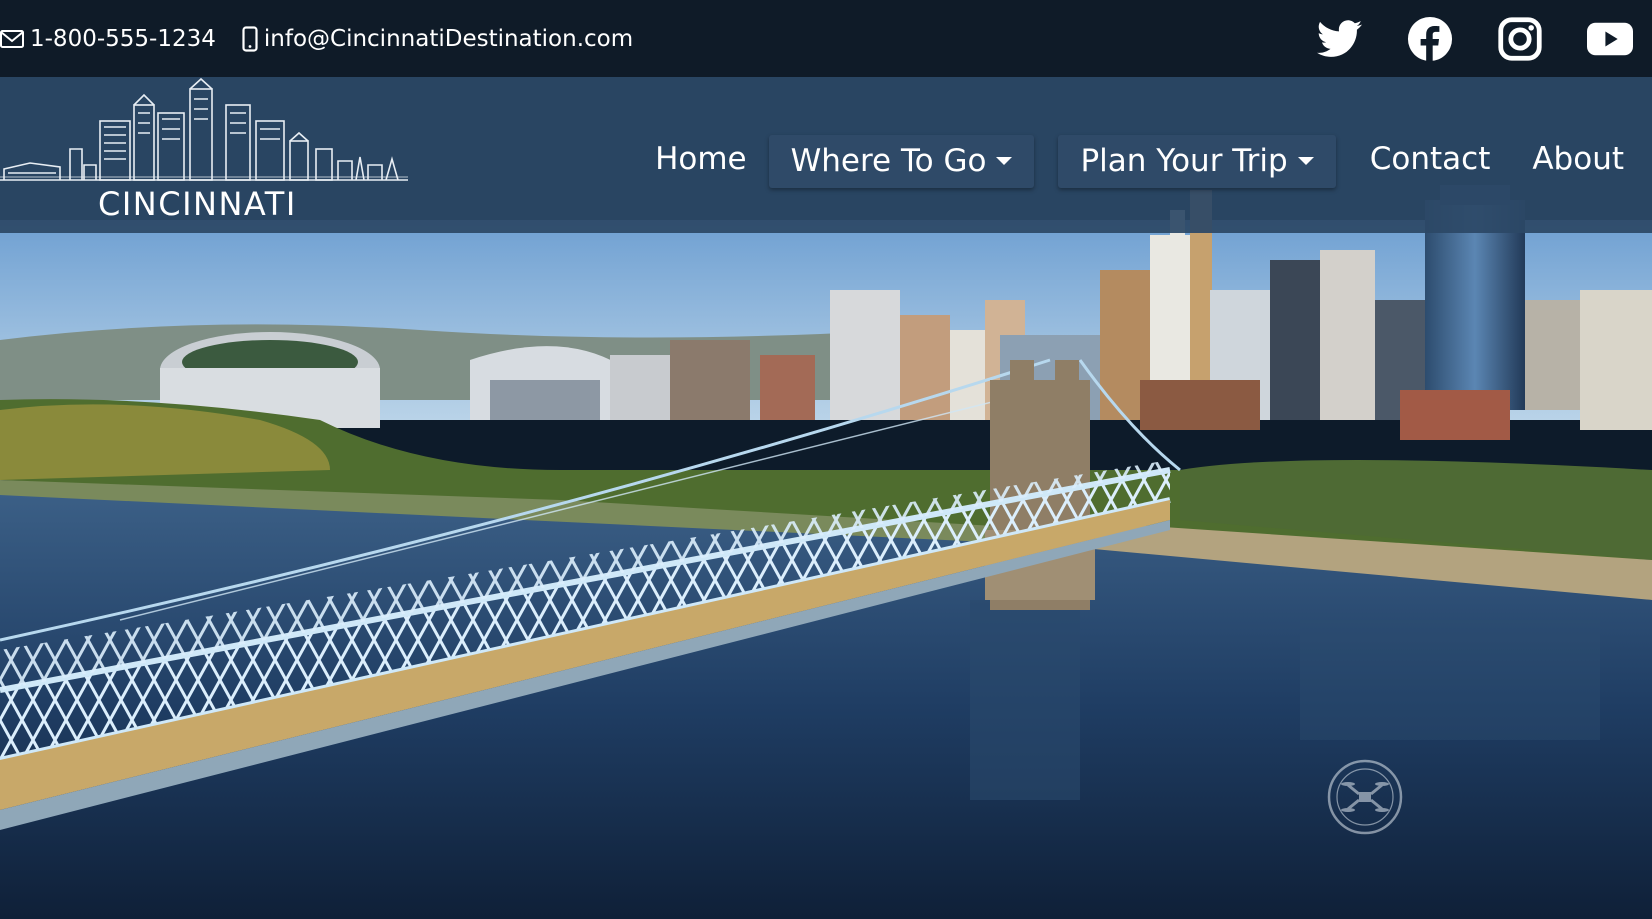 The height and width of the screenshot is (919, 1652). I want to click on drone-watermark, so click(1365, 797).